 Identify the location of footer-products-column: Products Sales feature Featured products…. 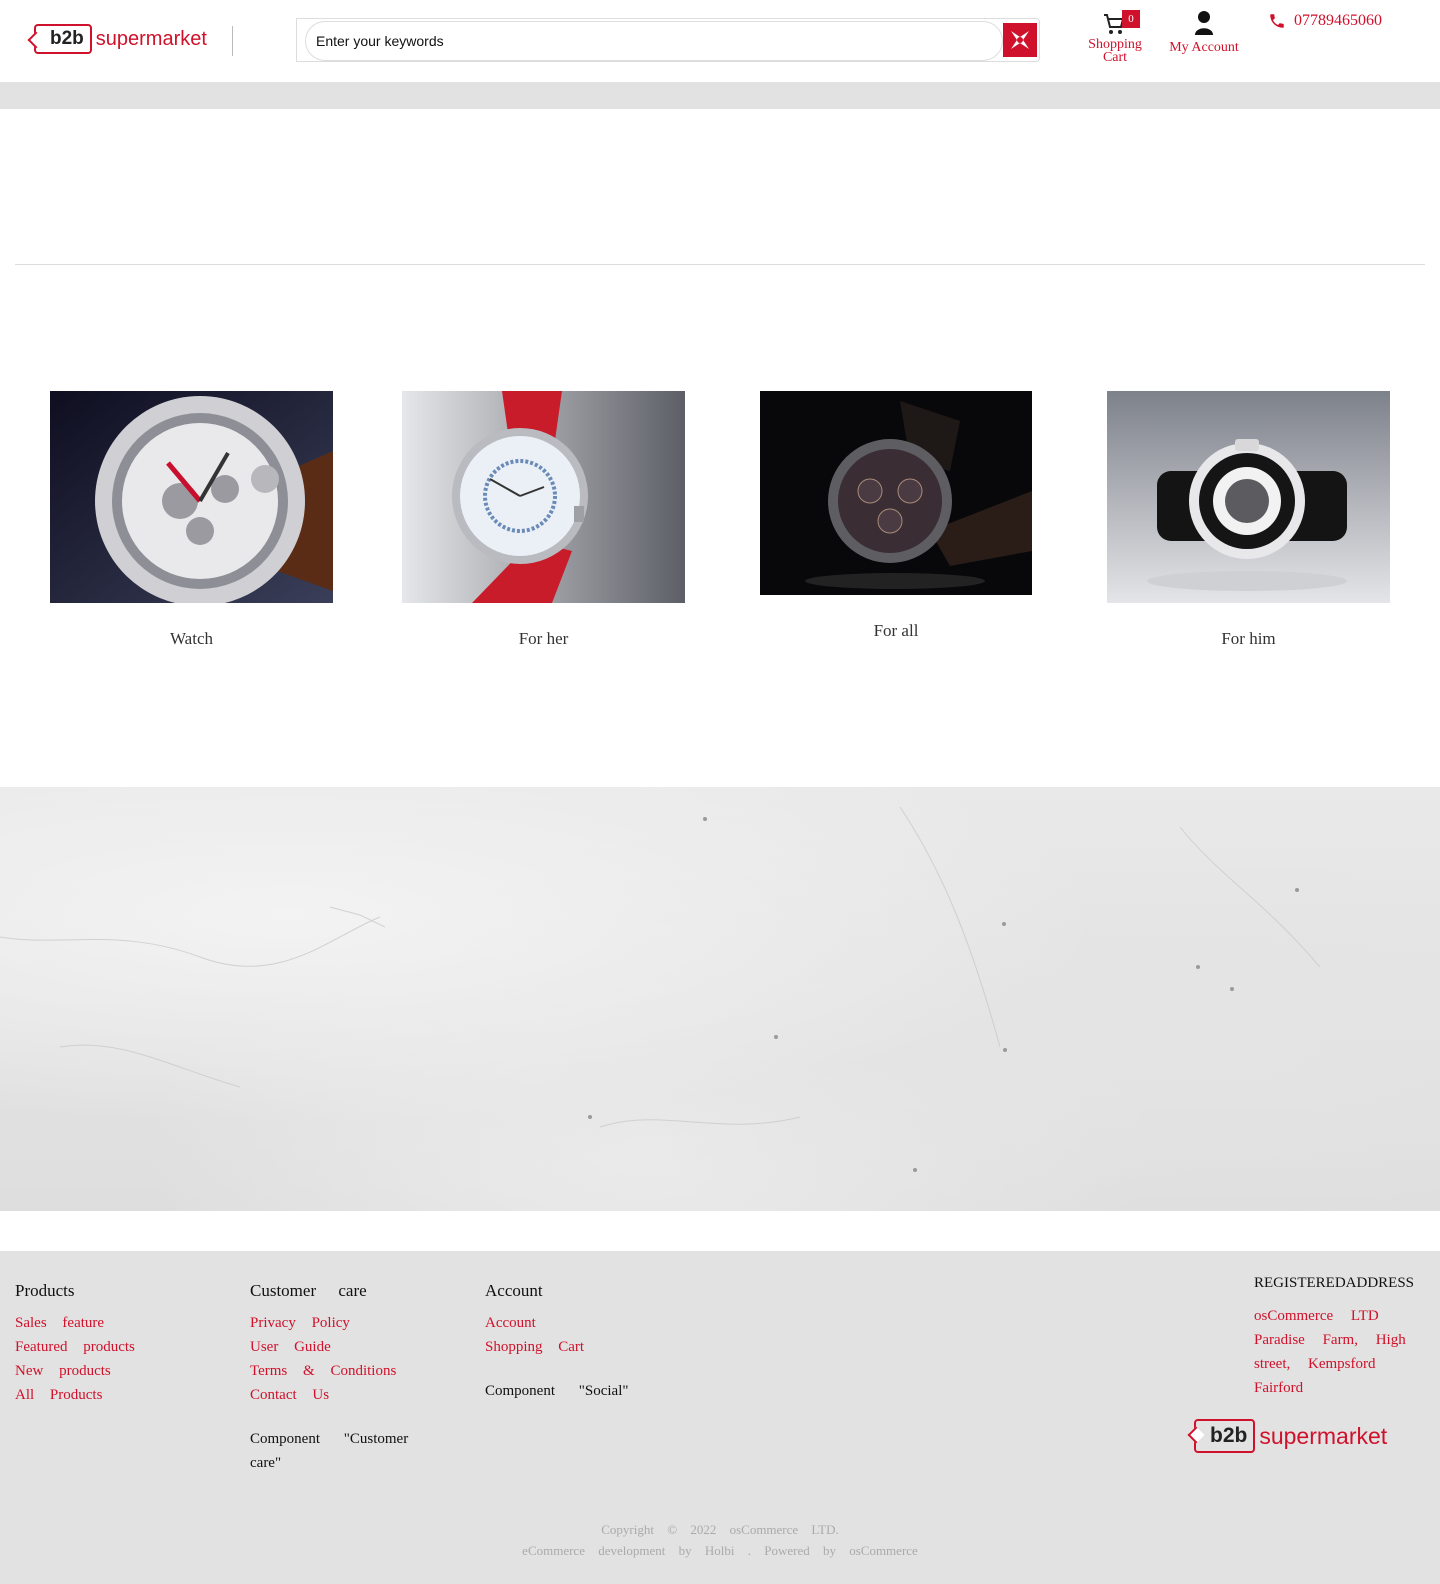
(75, 1344).